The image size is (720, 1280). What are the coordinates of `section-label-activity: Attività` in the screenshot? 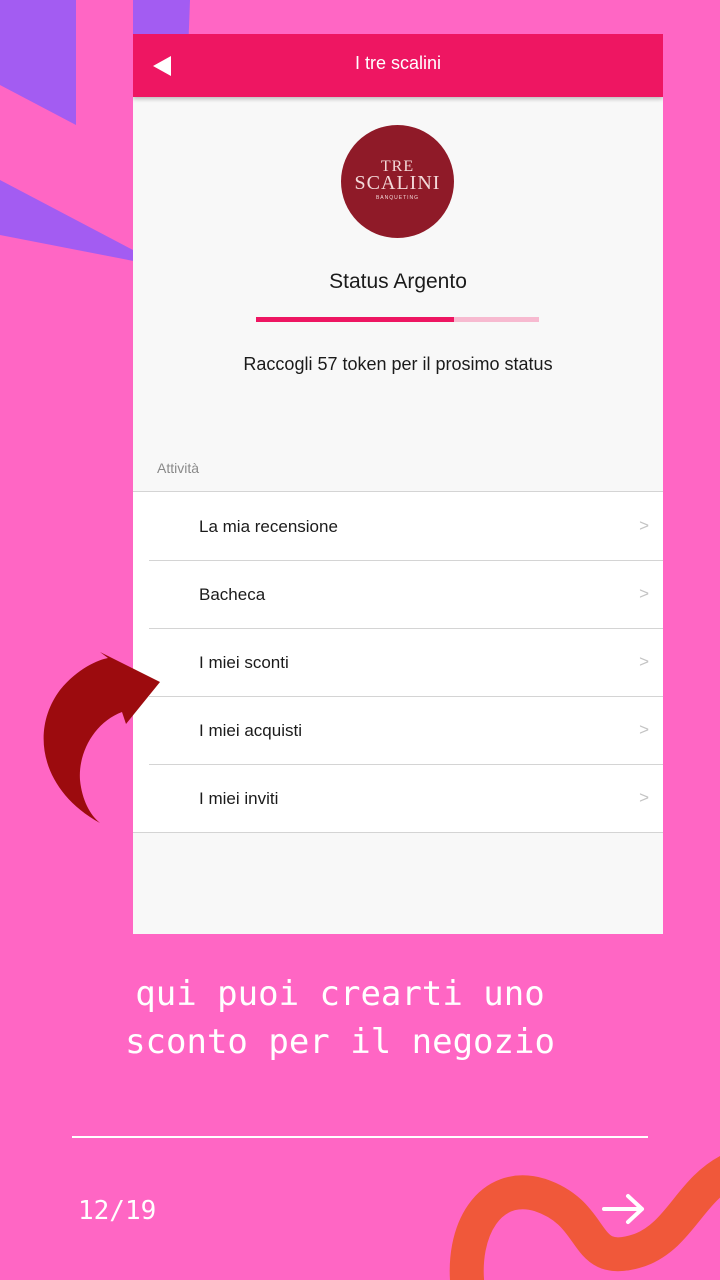 It's located at (178, 468).